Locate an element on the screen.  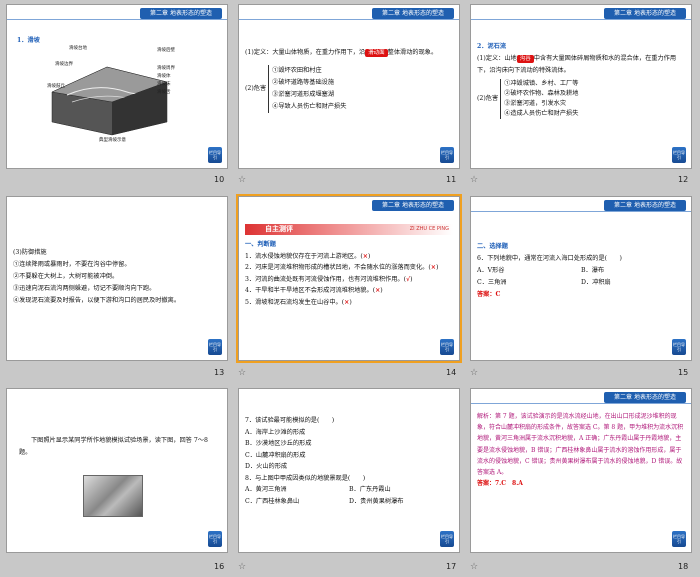
slide-number: 15 is located at coordinates (683, 372).